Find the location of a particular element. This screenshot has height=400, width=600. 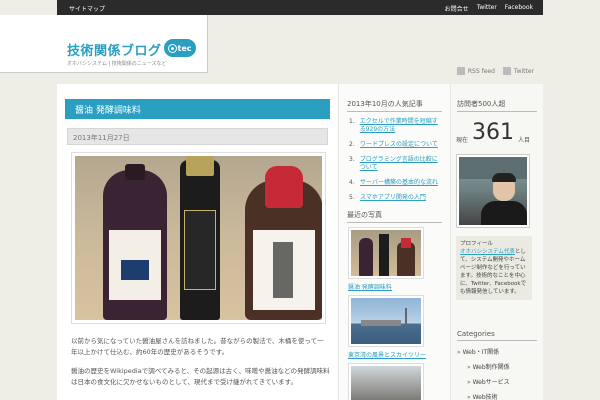

rss-icon is located at coordinates (460, 71).